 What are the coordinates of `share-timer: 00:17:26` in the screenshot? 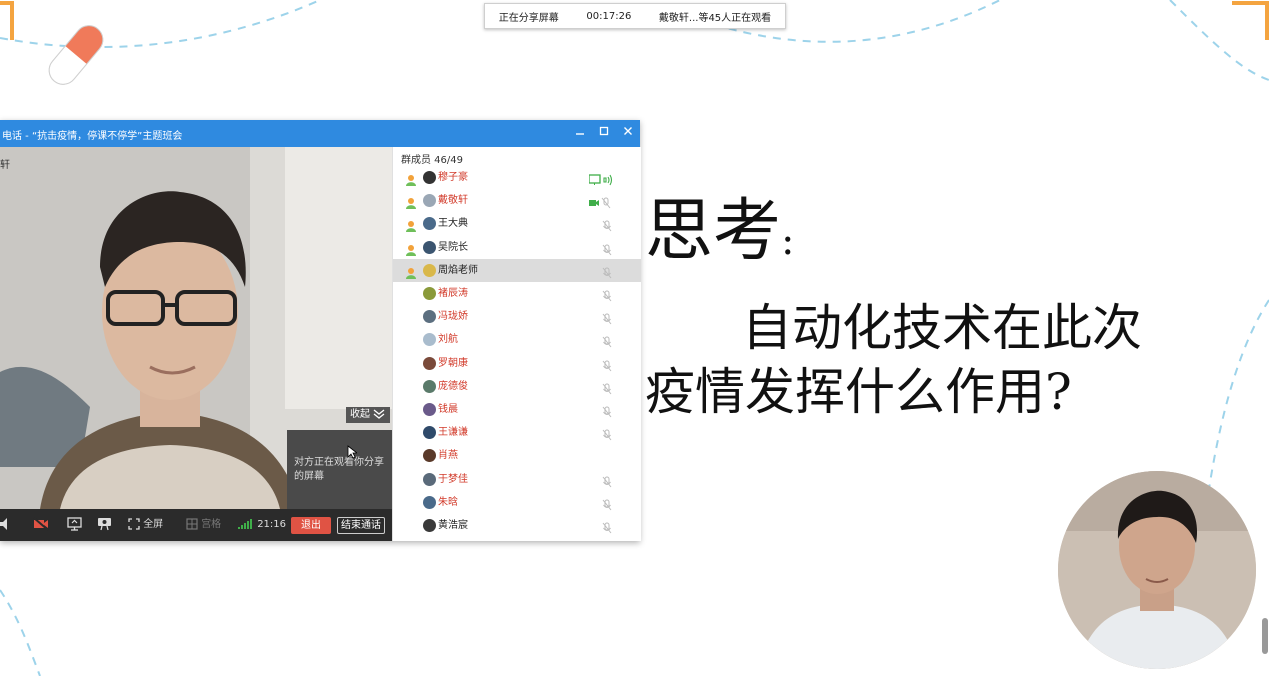 It's located at (609, 16).